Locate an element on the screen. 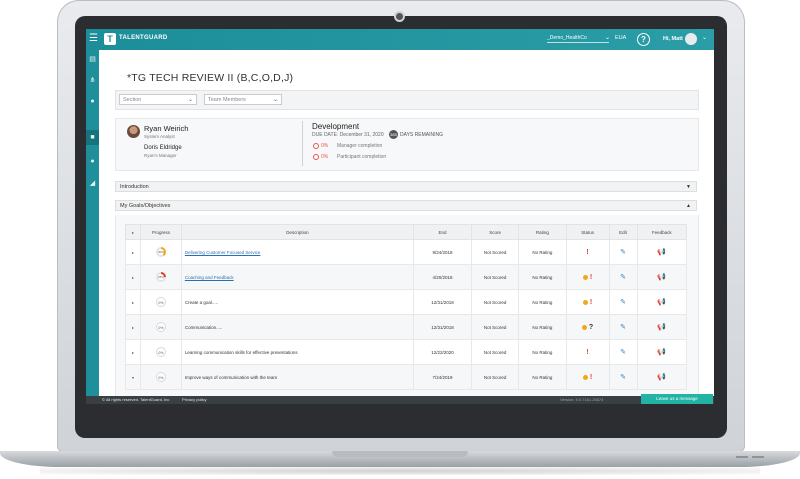 This screenshot has height=479, width=800. edit-cell: ✎ is located at coordinates (623, 252).